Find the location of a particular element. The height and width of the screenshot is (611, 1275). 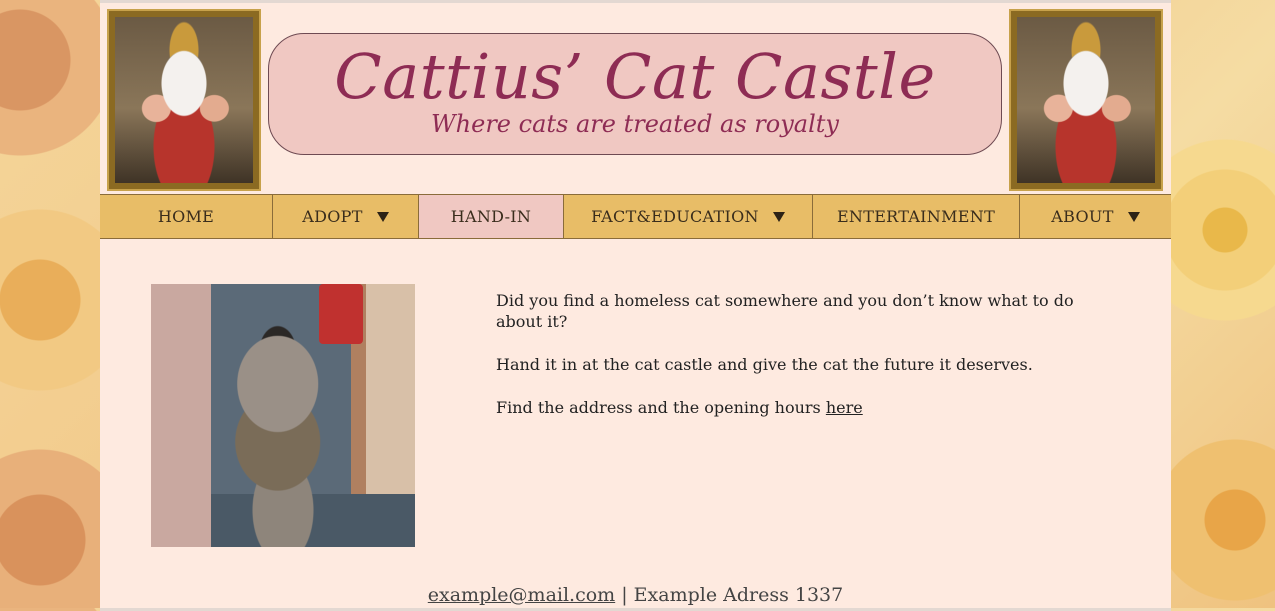

nav-item-hand-in: HAND-IN is located at coordinates (491, 216).